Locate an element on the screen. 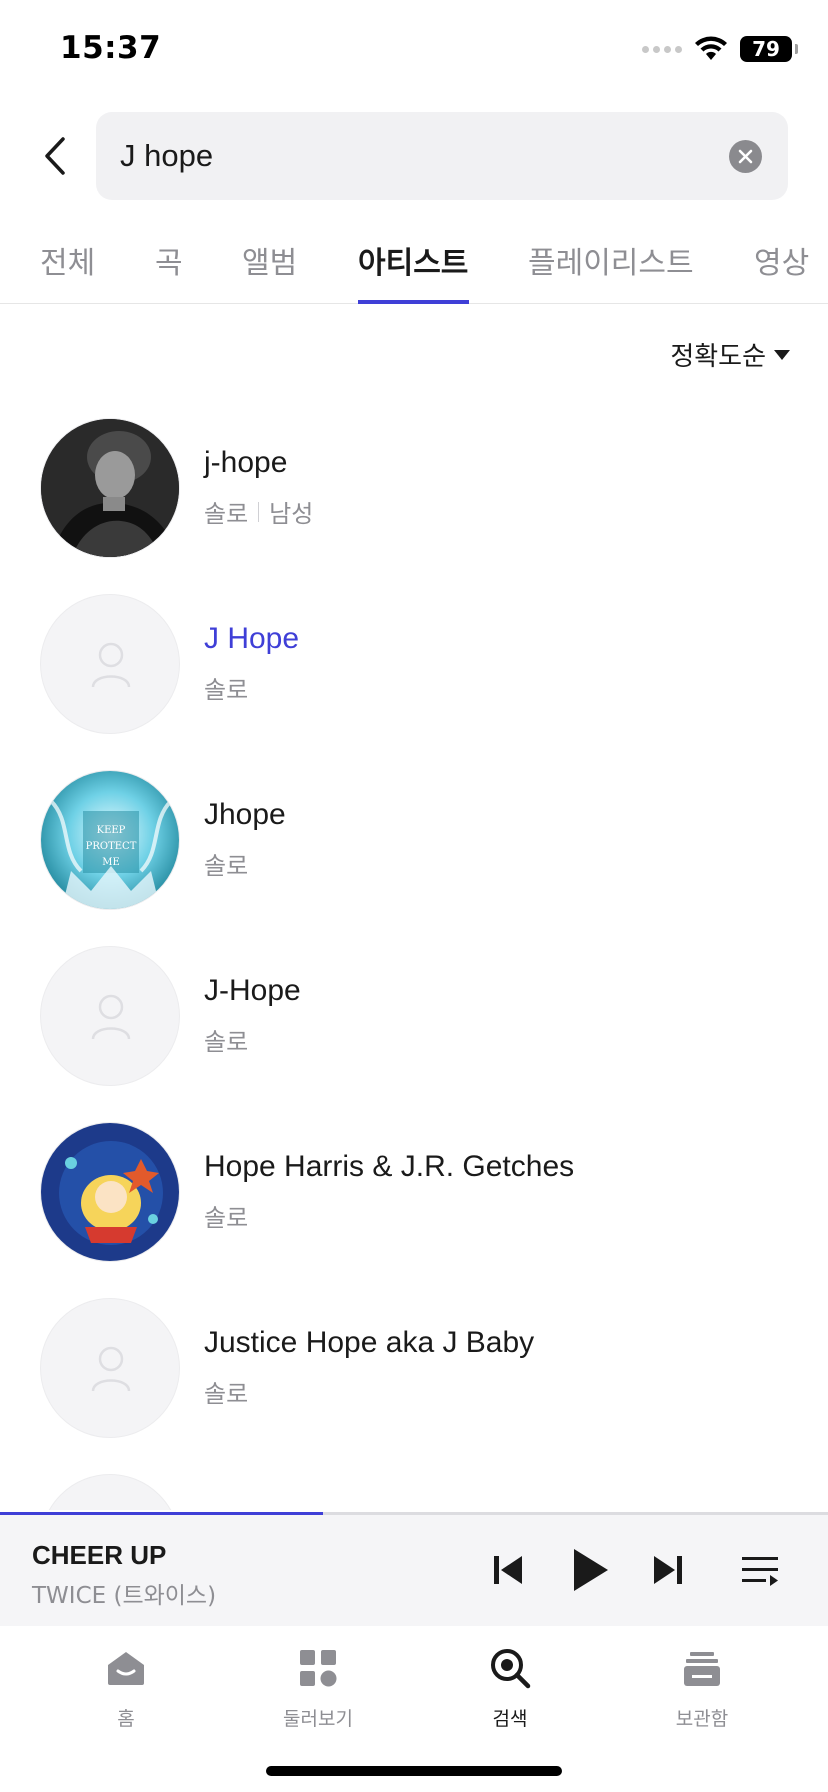 Image resolution: width=828 pixels, height=1792 pixels. search-icon is located at coordinates (510, 1668).